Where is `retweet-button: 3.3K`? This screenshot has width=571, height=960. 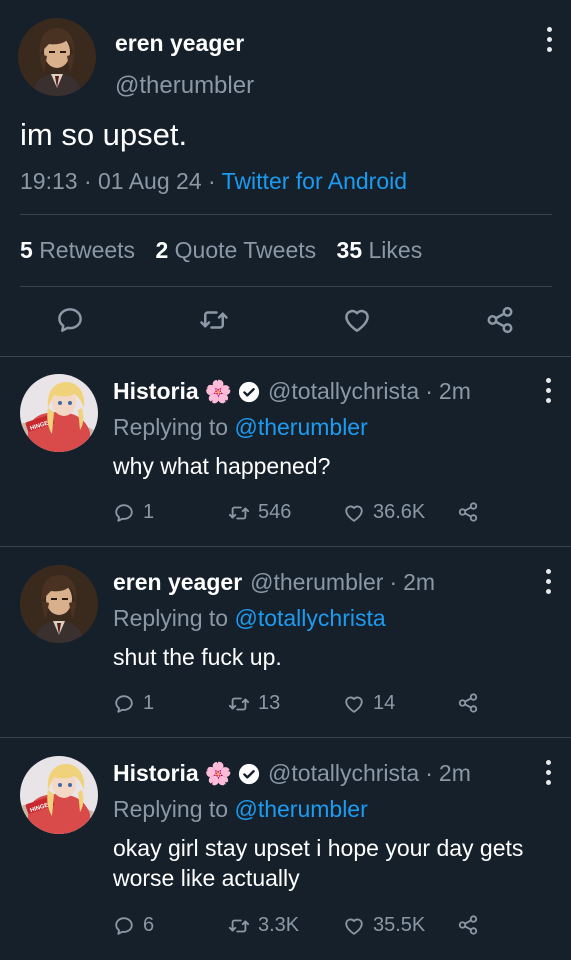 retweet-button: 3.3K is located at coordinates (263, 925).